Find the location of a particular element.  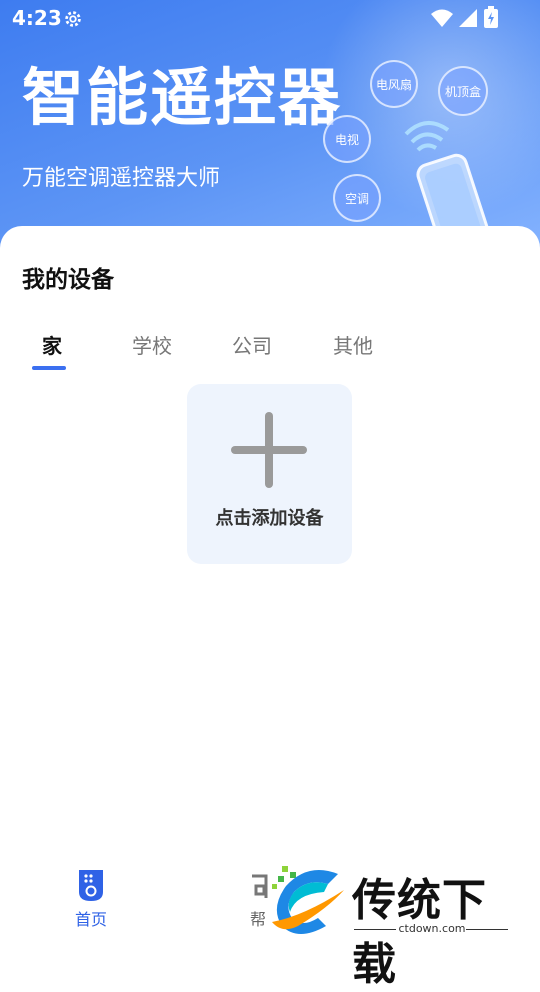

location-tabs: 家 学校 公司 其他 is located at coordinates (270, 355).